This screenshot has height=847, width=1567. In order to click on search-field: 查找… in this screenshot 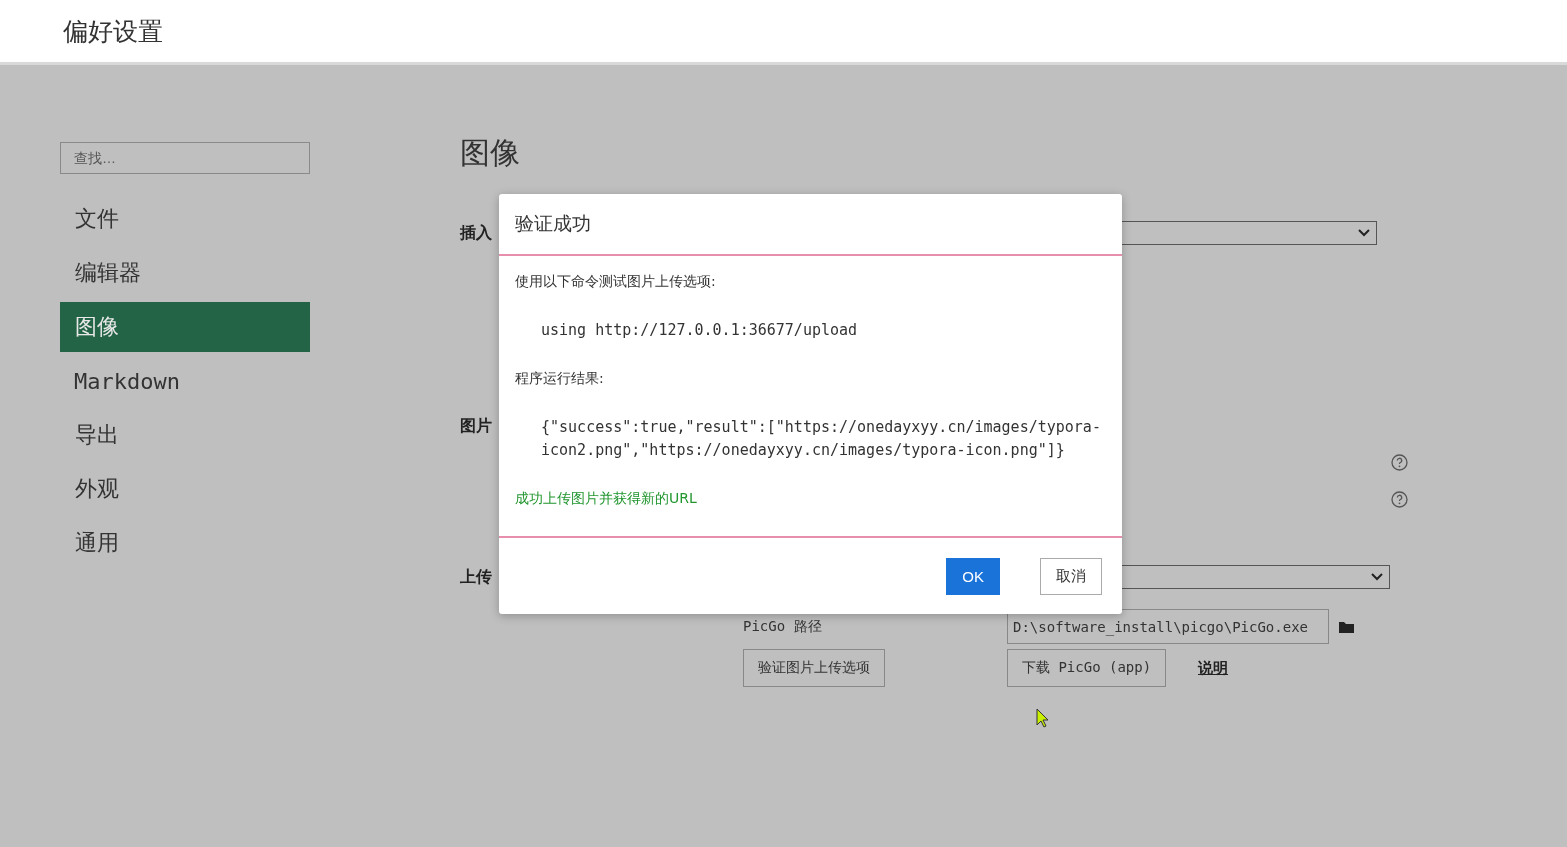, I will do `click(185, 158)`.